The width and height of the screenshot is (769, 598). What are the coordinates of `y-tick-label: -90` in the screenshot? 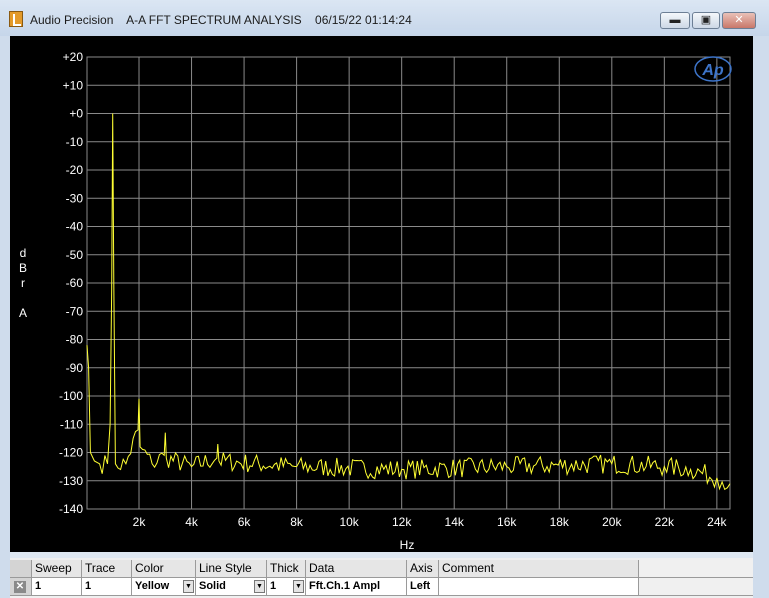 It's located at (75, 368).